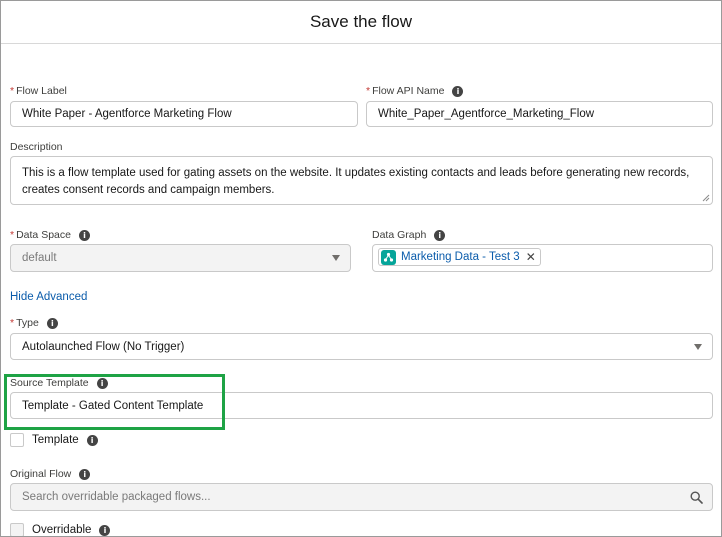  Describe the element at coordinates (39, 258) in the screenshot. I see `data-space-value: default` at that location.